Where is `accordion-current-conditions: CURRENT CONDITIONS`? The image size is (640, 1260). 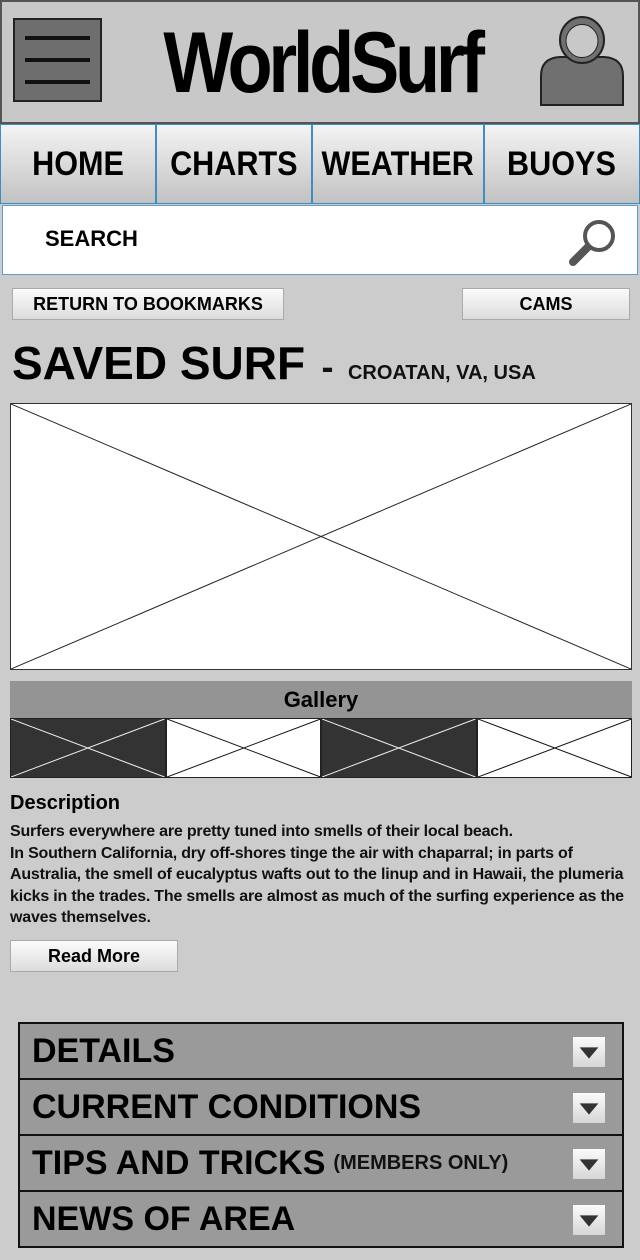
accordion-current-conditions: CURRENT CONDITIONS is located at coordinates (321, 1107).